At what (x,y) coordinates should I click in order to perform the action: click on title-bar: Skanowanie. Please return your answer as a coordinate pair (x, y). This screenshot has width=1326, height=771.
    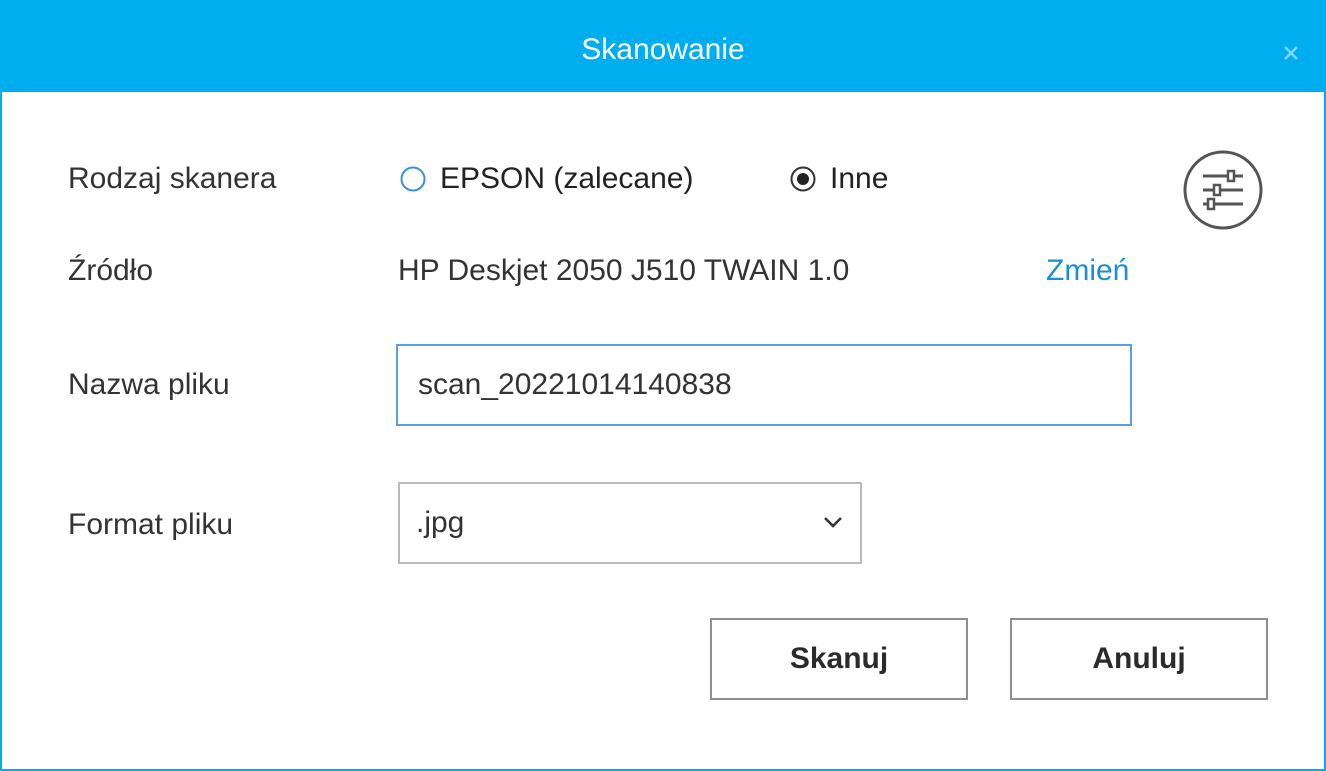
    Looking at the image, I should click on (663, 47).